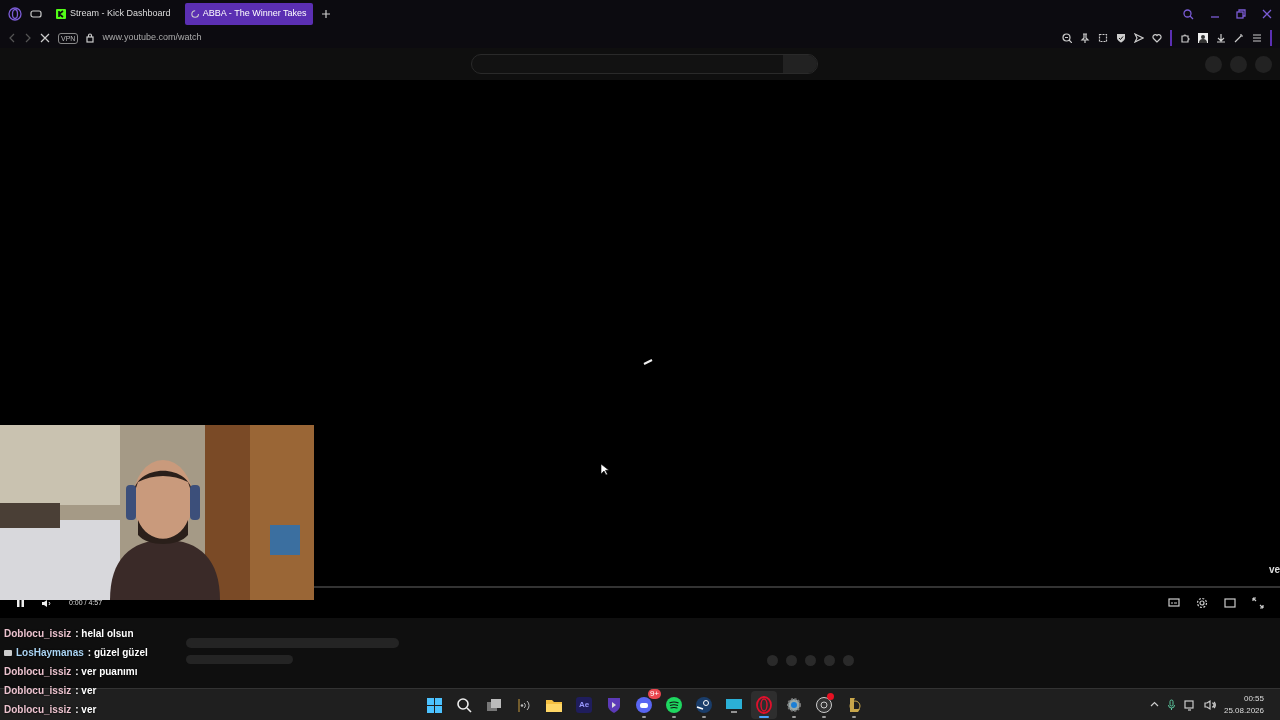 The height and width of the screenshot is (720, 1280). I want to click on music-app-icon, so click(674, 704).